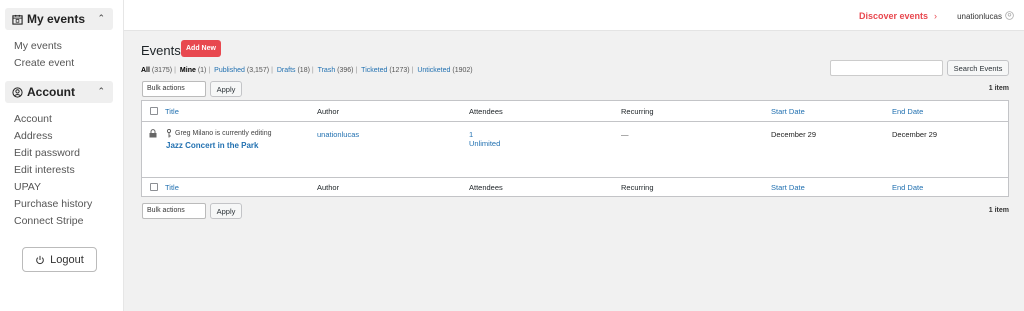  What do you see at coordinates (345, 70) in the screenshot?
I see `filter-count: (396)` at bounding box center [345, 70].